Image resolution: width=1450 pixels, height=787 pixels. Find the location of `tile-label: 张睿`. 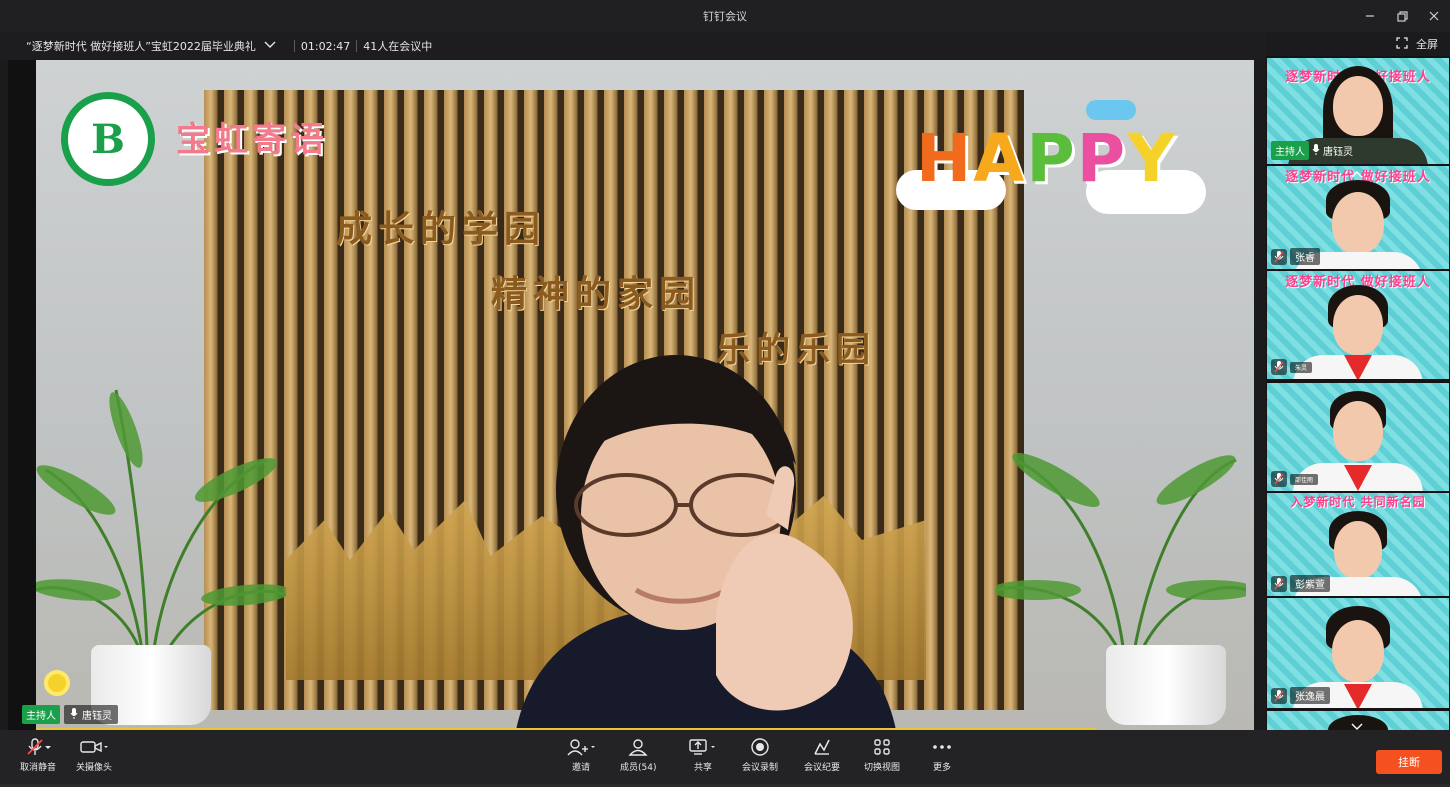

tile-label: 张睿 is located at coordinates (1295, 256).